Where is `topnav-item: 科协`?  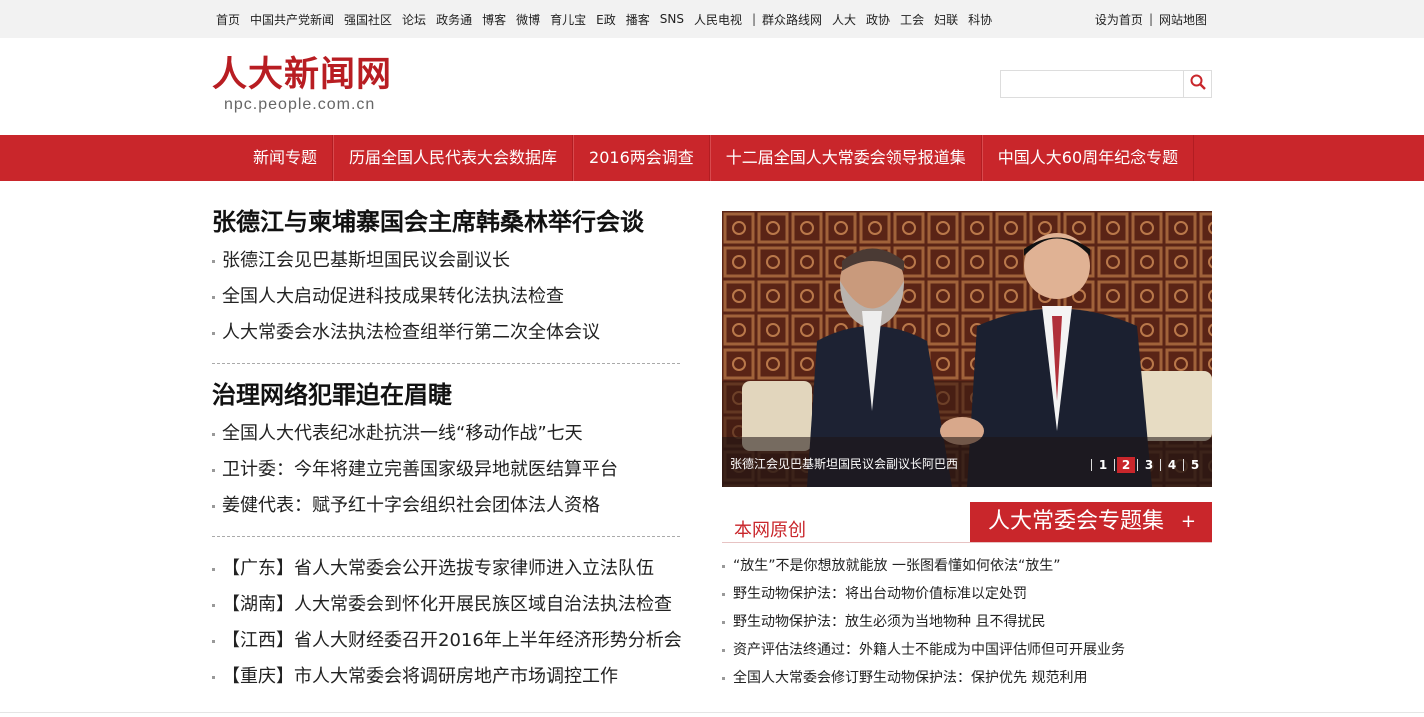
topnav-item: 科协 is located at coordinates (980, 19).